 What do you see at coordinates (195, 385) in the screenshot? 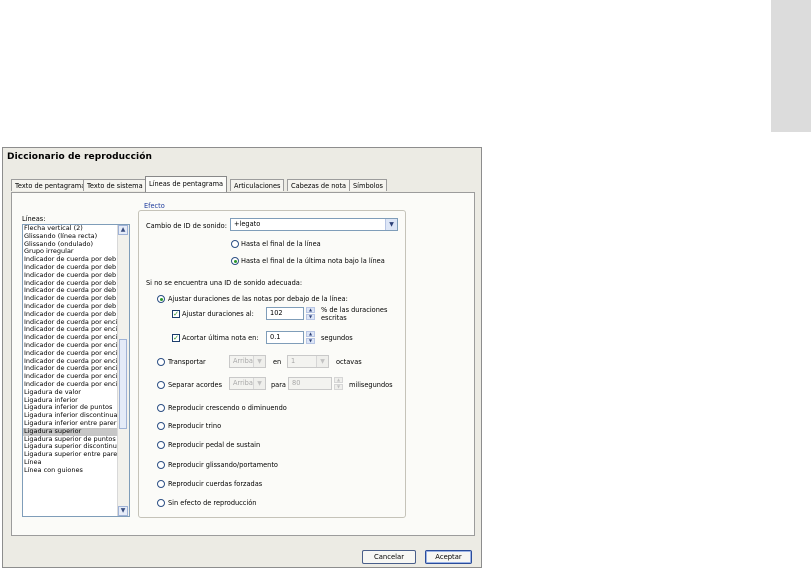
I see `radio-split-chords-label: Separar acordes` at bounding box center [195, 385].